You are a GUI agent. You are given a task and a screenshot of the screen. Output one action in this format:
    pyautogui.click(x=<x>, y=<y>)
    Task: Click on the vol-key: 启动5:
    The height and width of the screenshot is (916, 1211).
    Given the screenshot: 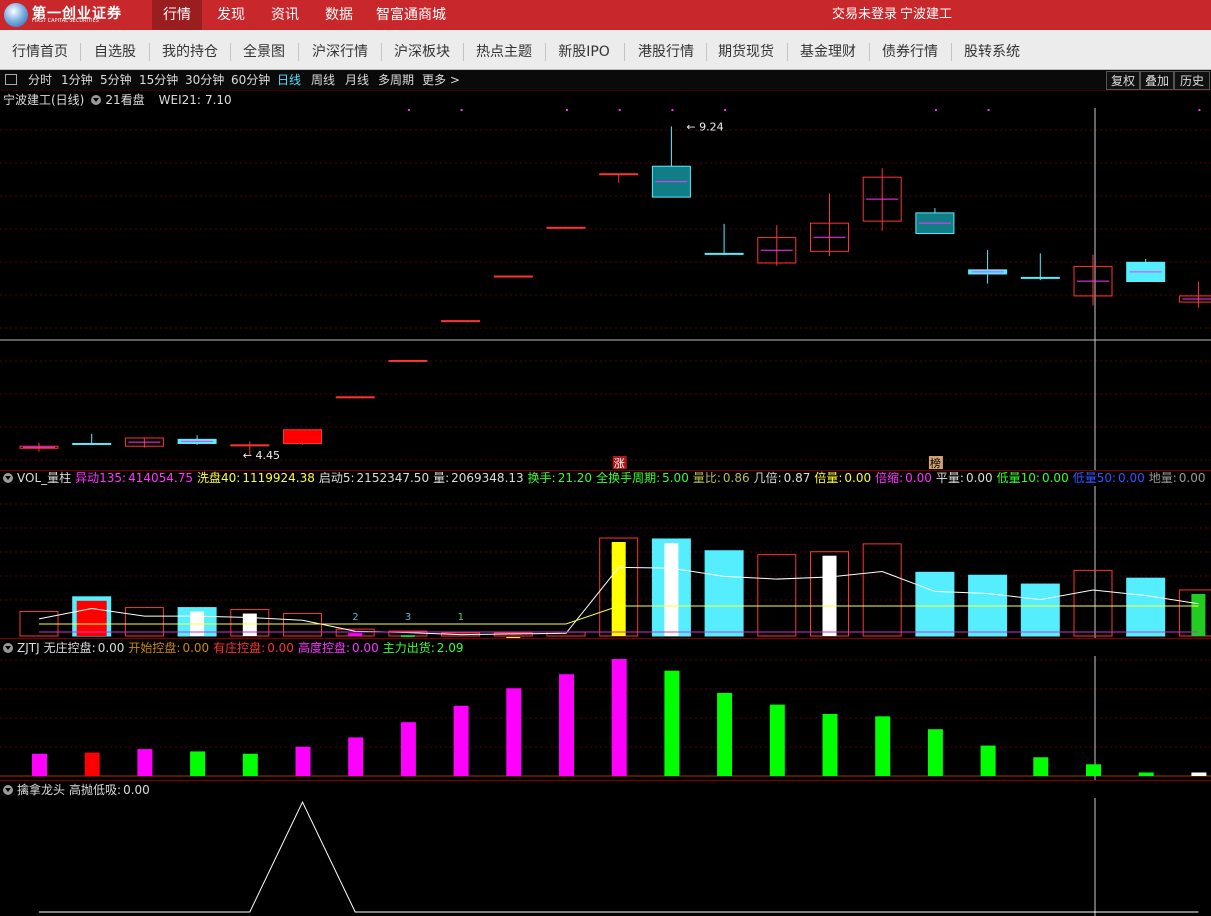 What is the action you would take?
    pyautogui.click(x=336, y=478)
    